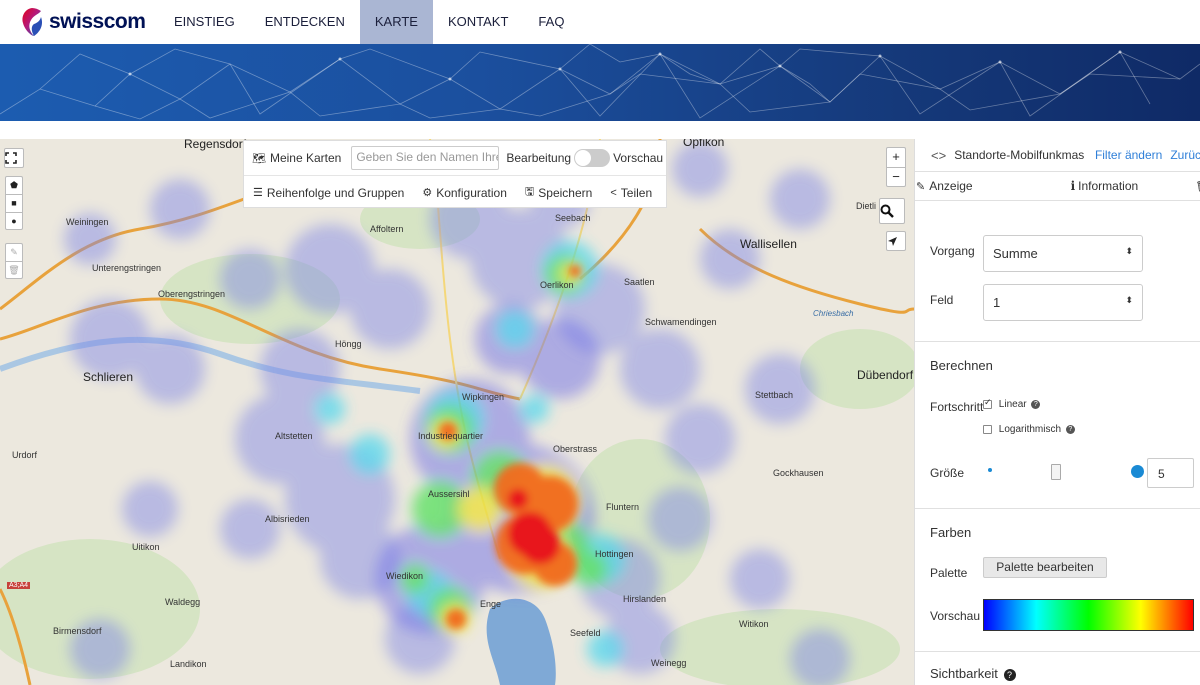  Describe the element at coordinates (204, 22) in the screenshot. I see `nav-item-einstieg: EINSTIEG` at that location.